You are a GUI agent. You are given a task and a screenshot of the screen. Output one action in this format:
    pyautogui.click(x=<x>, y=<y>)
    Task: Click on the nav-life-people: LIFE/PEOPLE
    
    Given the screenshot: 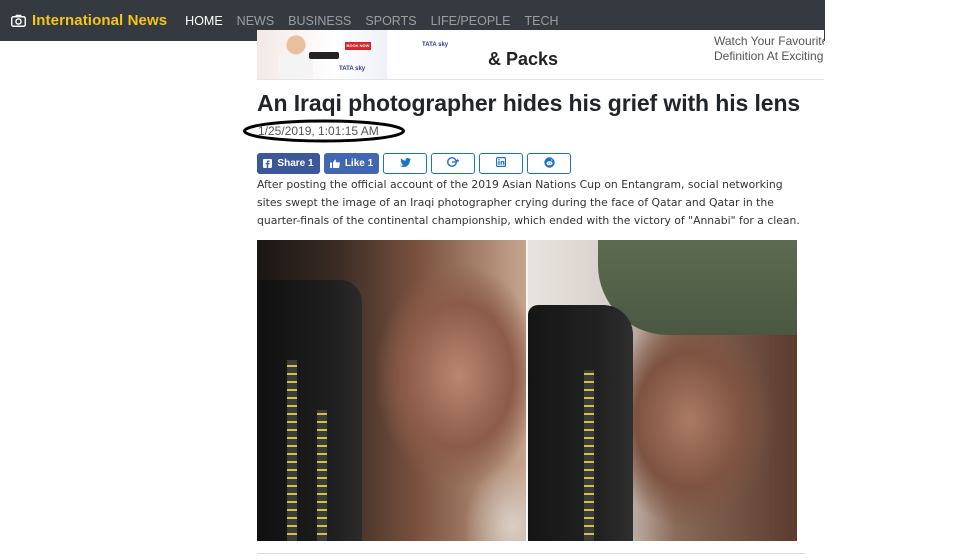 What is the action you would take?
    pyautogui.click(x=471, y=21)
    